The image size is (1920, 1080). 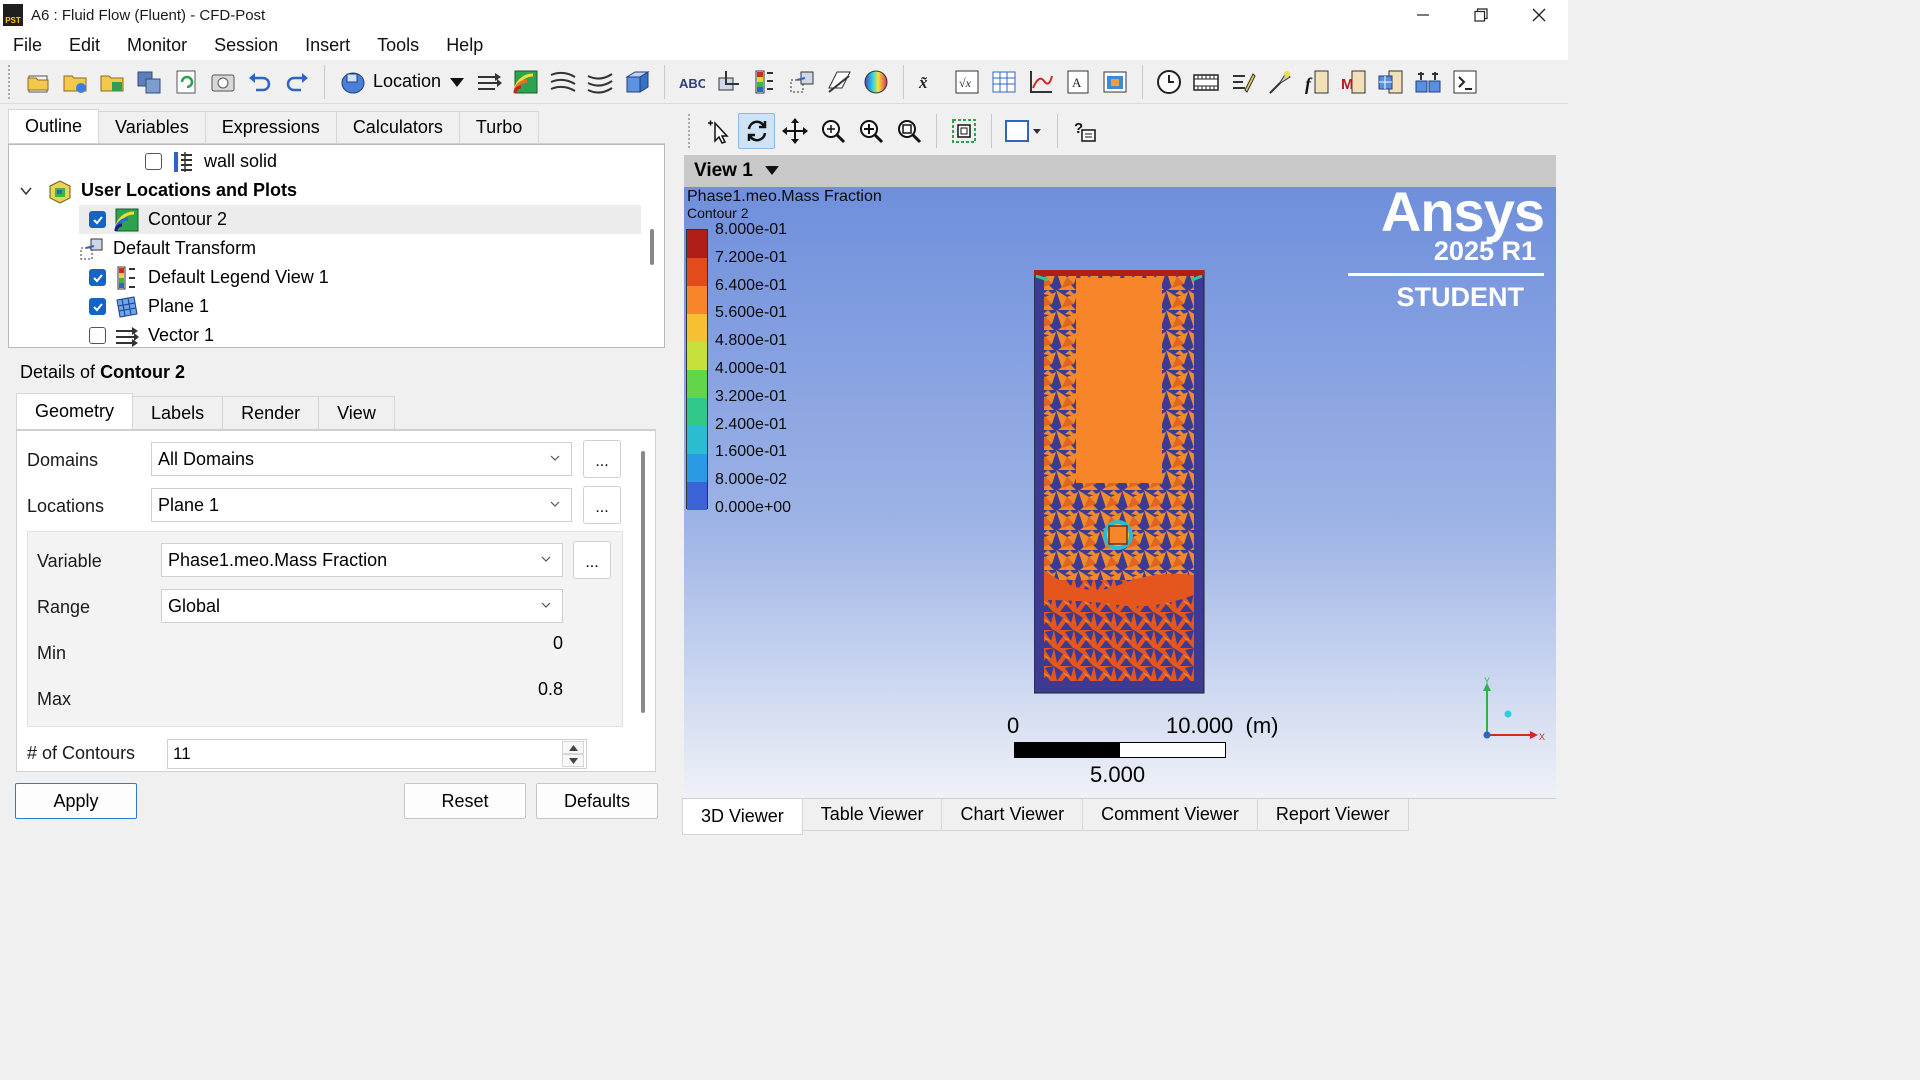 I want to click on clip-plane-button, so click(x=839, y=82).